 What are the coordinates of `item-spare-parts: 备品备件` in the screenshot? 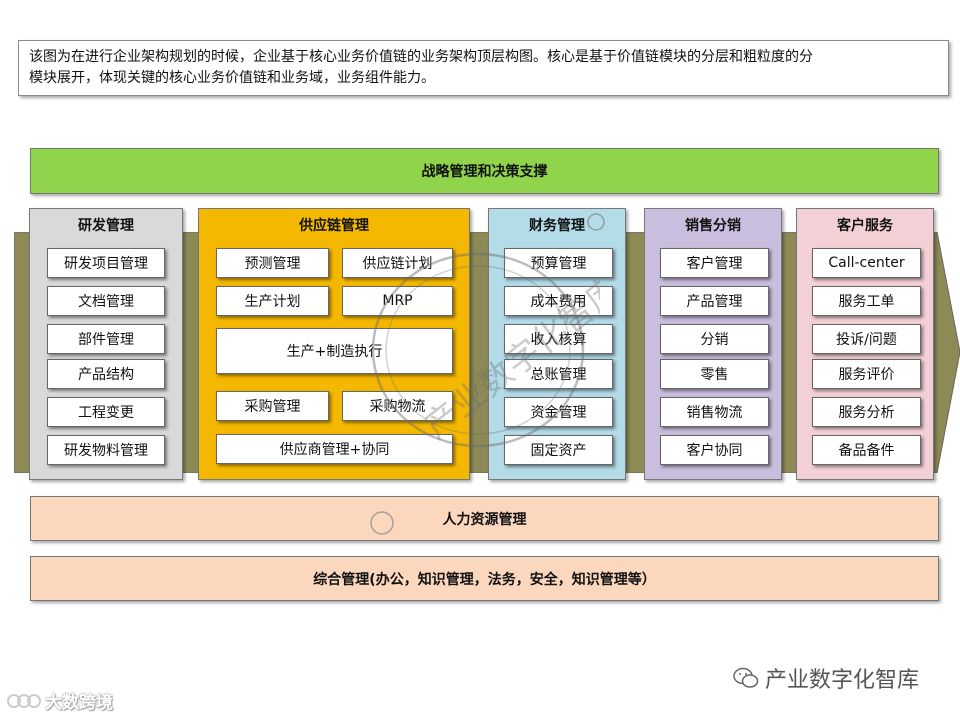 It's located at (866, 450).